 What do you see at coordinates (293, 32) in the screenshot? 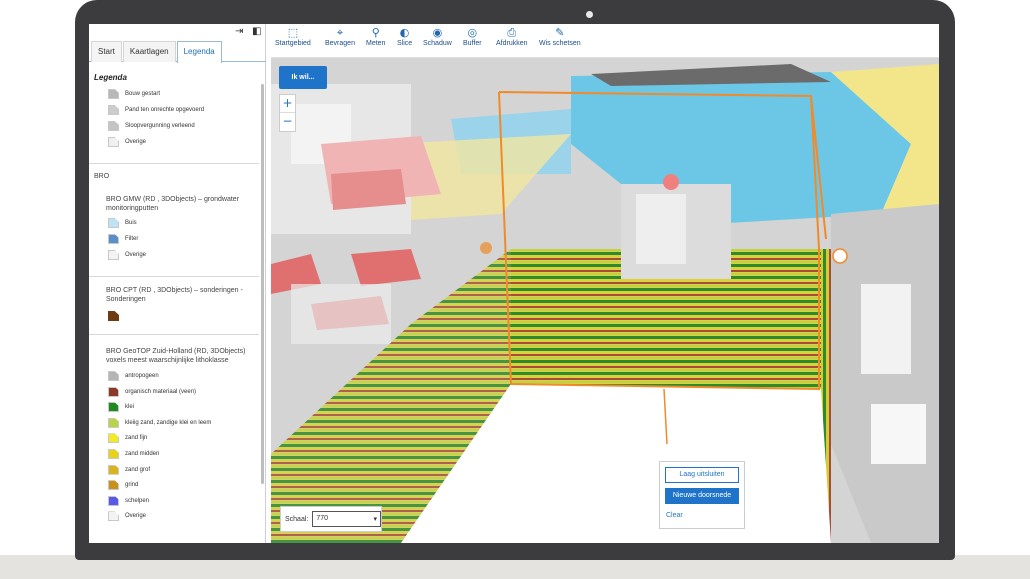
I see `start-area-icon: ⬚` at bounding box center [293, 32].